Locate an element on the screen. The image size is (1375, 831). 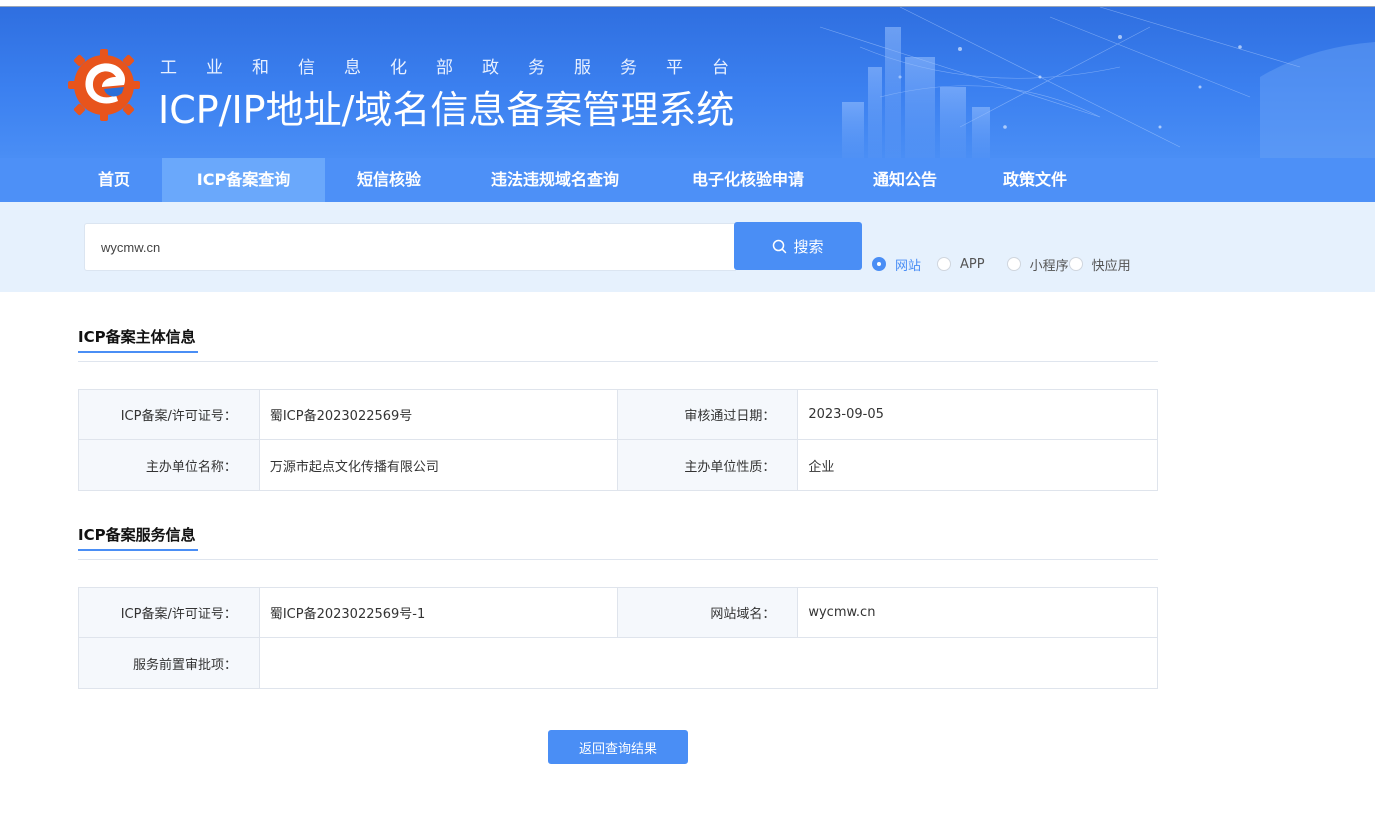
radio-checked-icon is located at coordinates (879, 264).